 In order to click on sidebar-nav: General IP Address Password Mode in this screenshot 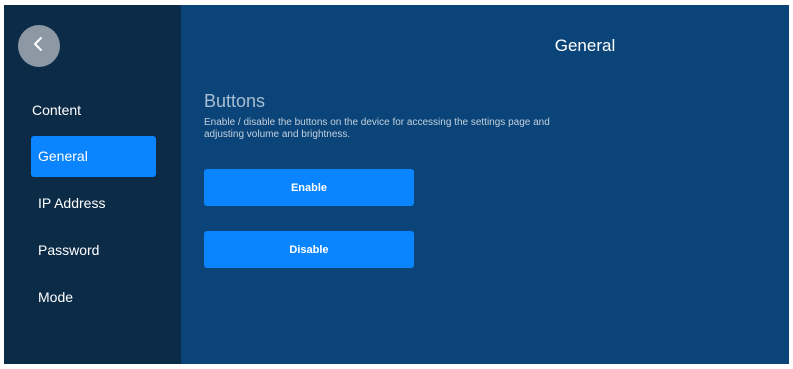, I will do `click(93, 230)`.